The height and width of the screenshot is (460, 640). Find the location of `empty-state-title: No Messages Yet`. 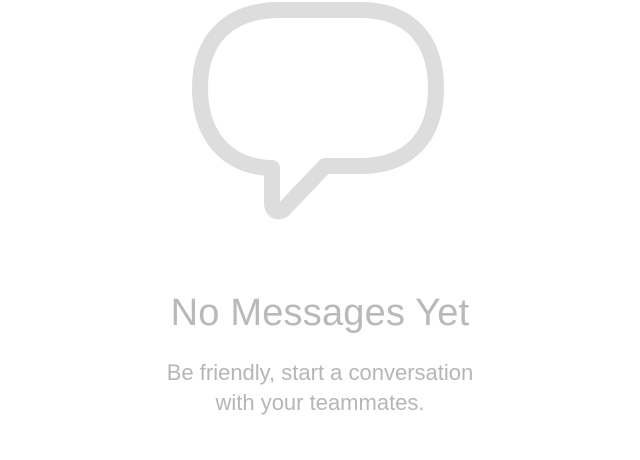

empty-state-title: No Messages Yet is located at coordinates (320, 313).